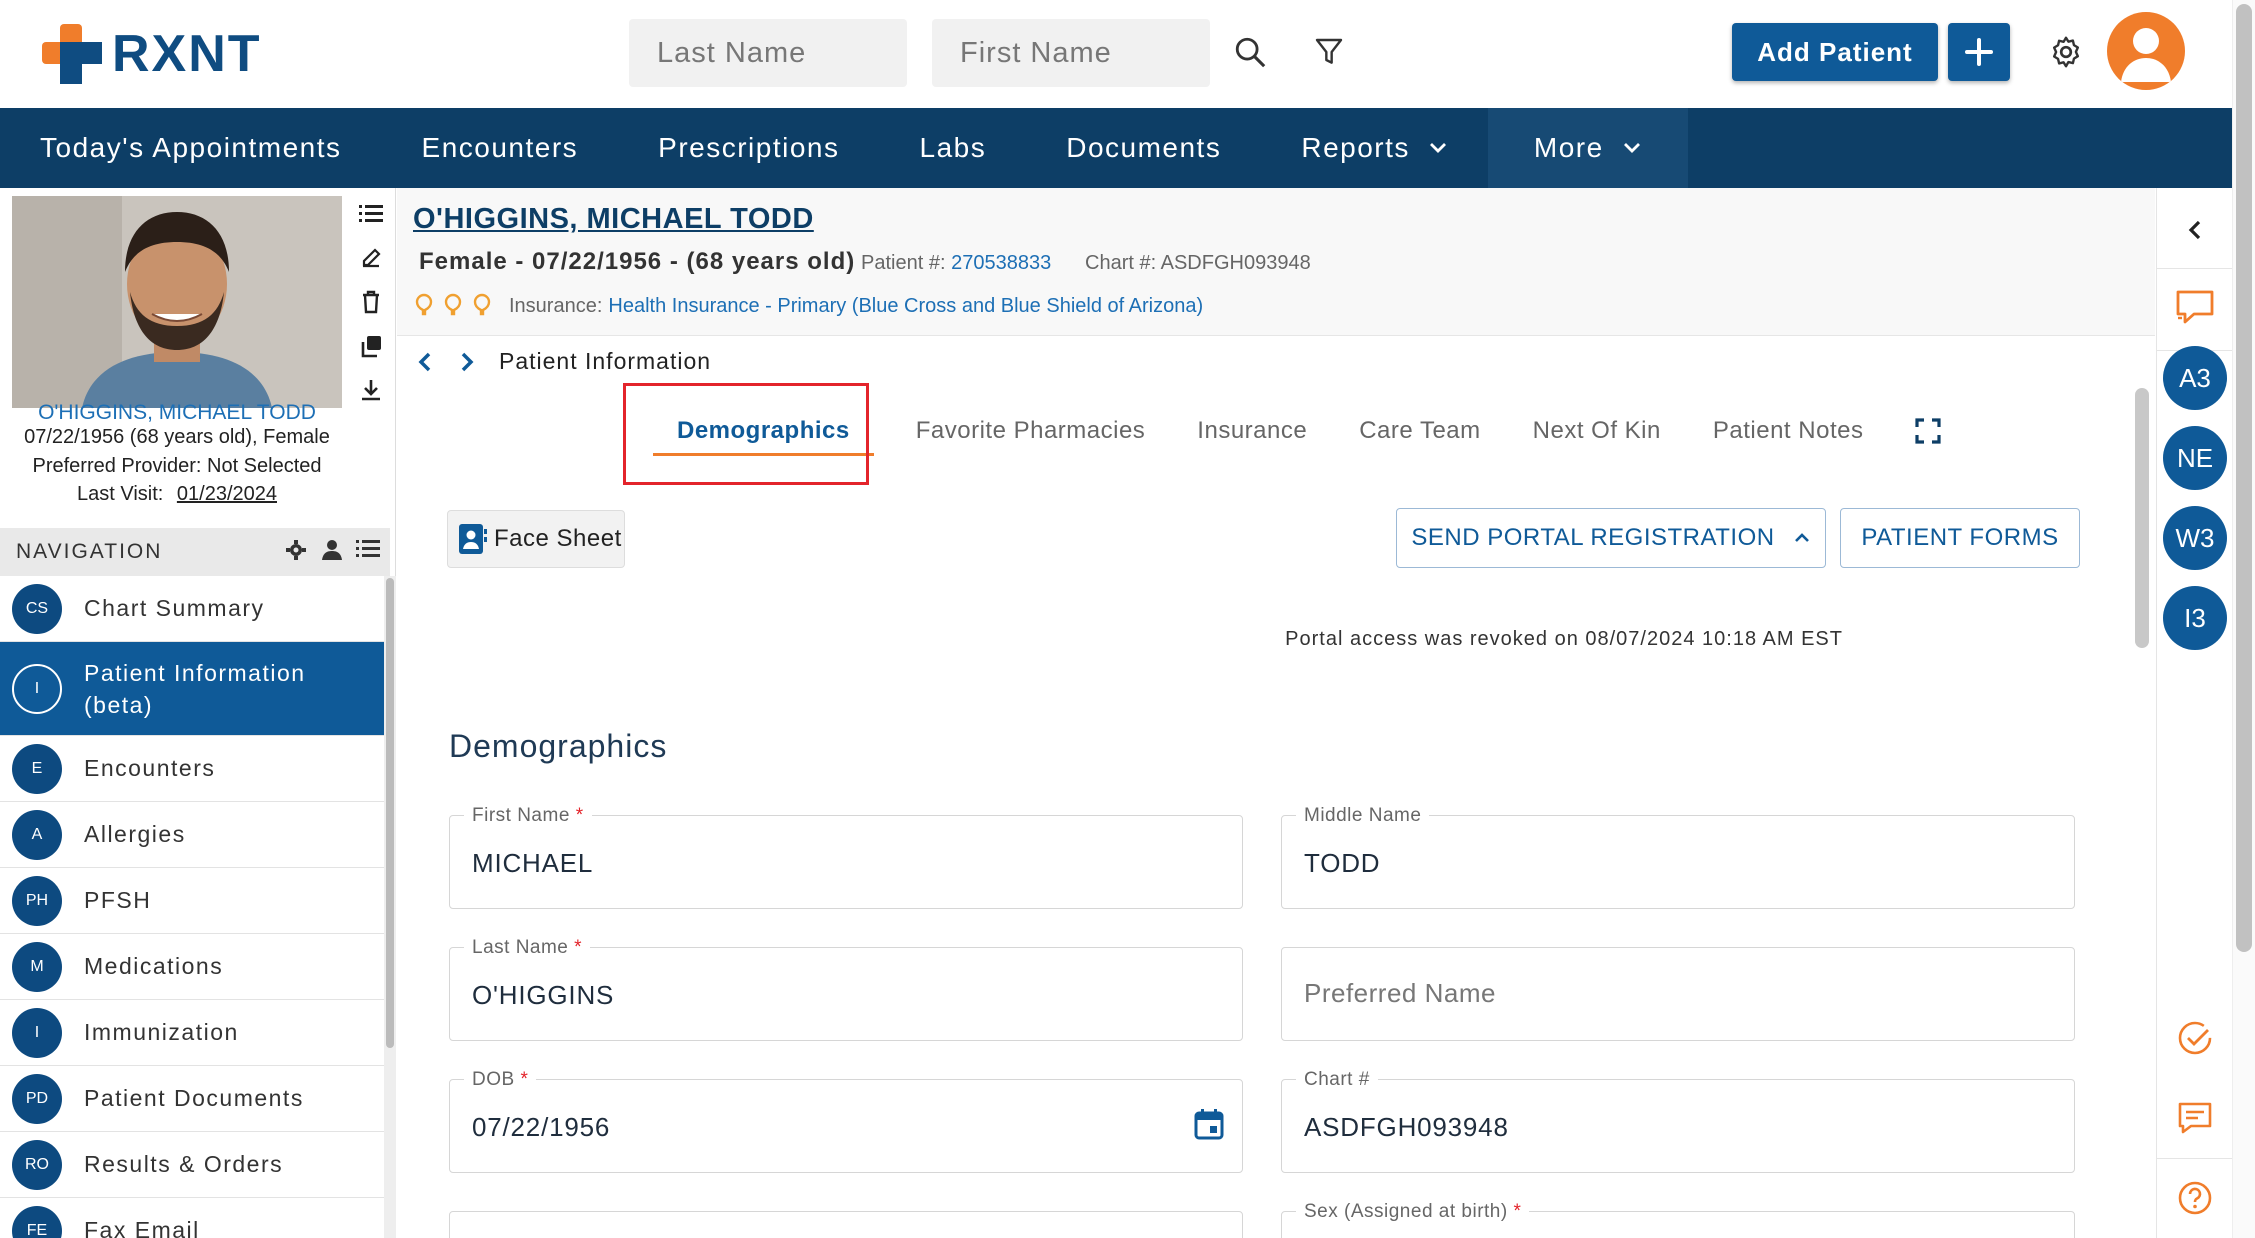 This screenshot has height=1238, width=2255. I want to click on patient-forms-button: PATIENT FORMS, so click(1960, 538).